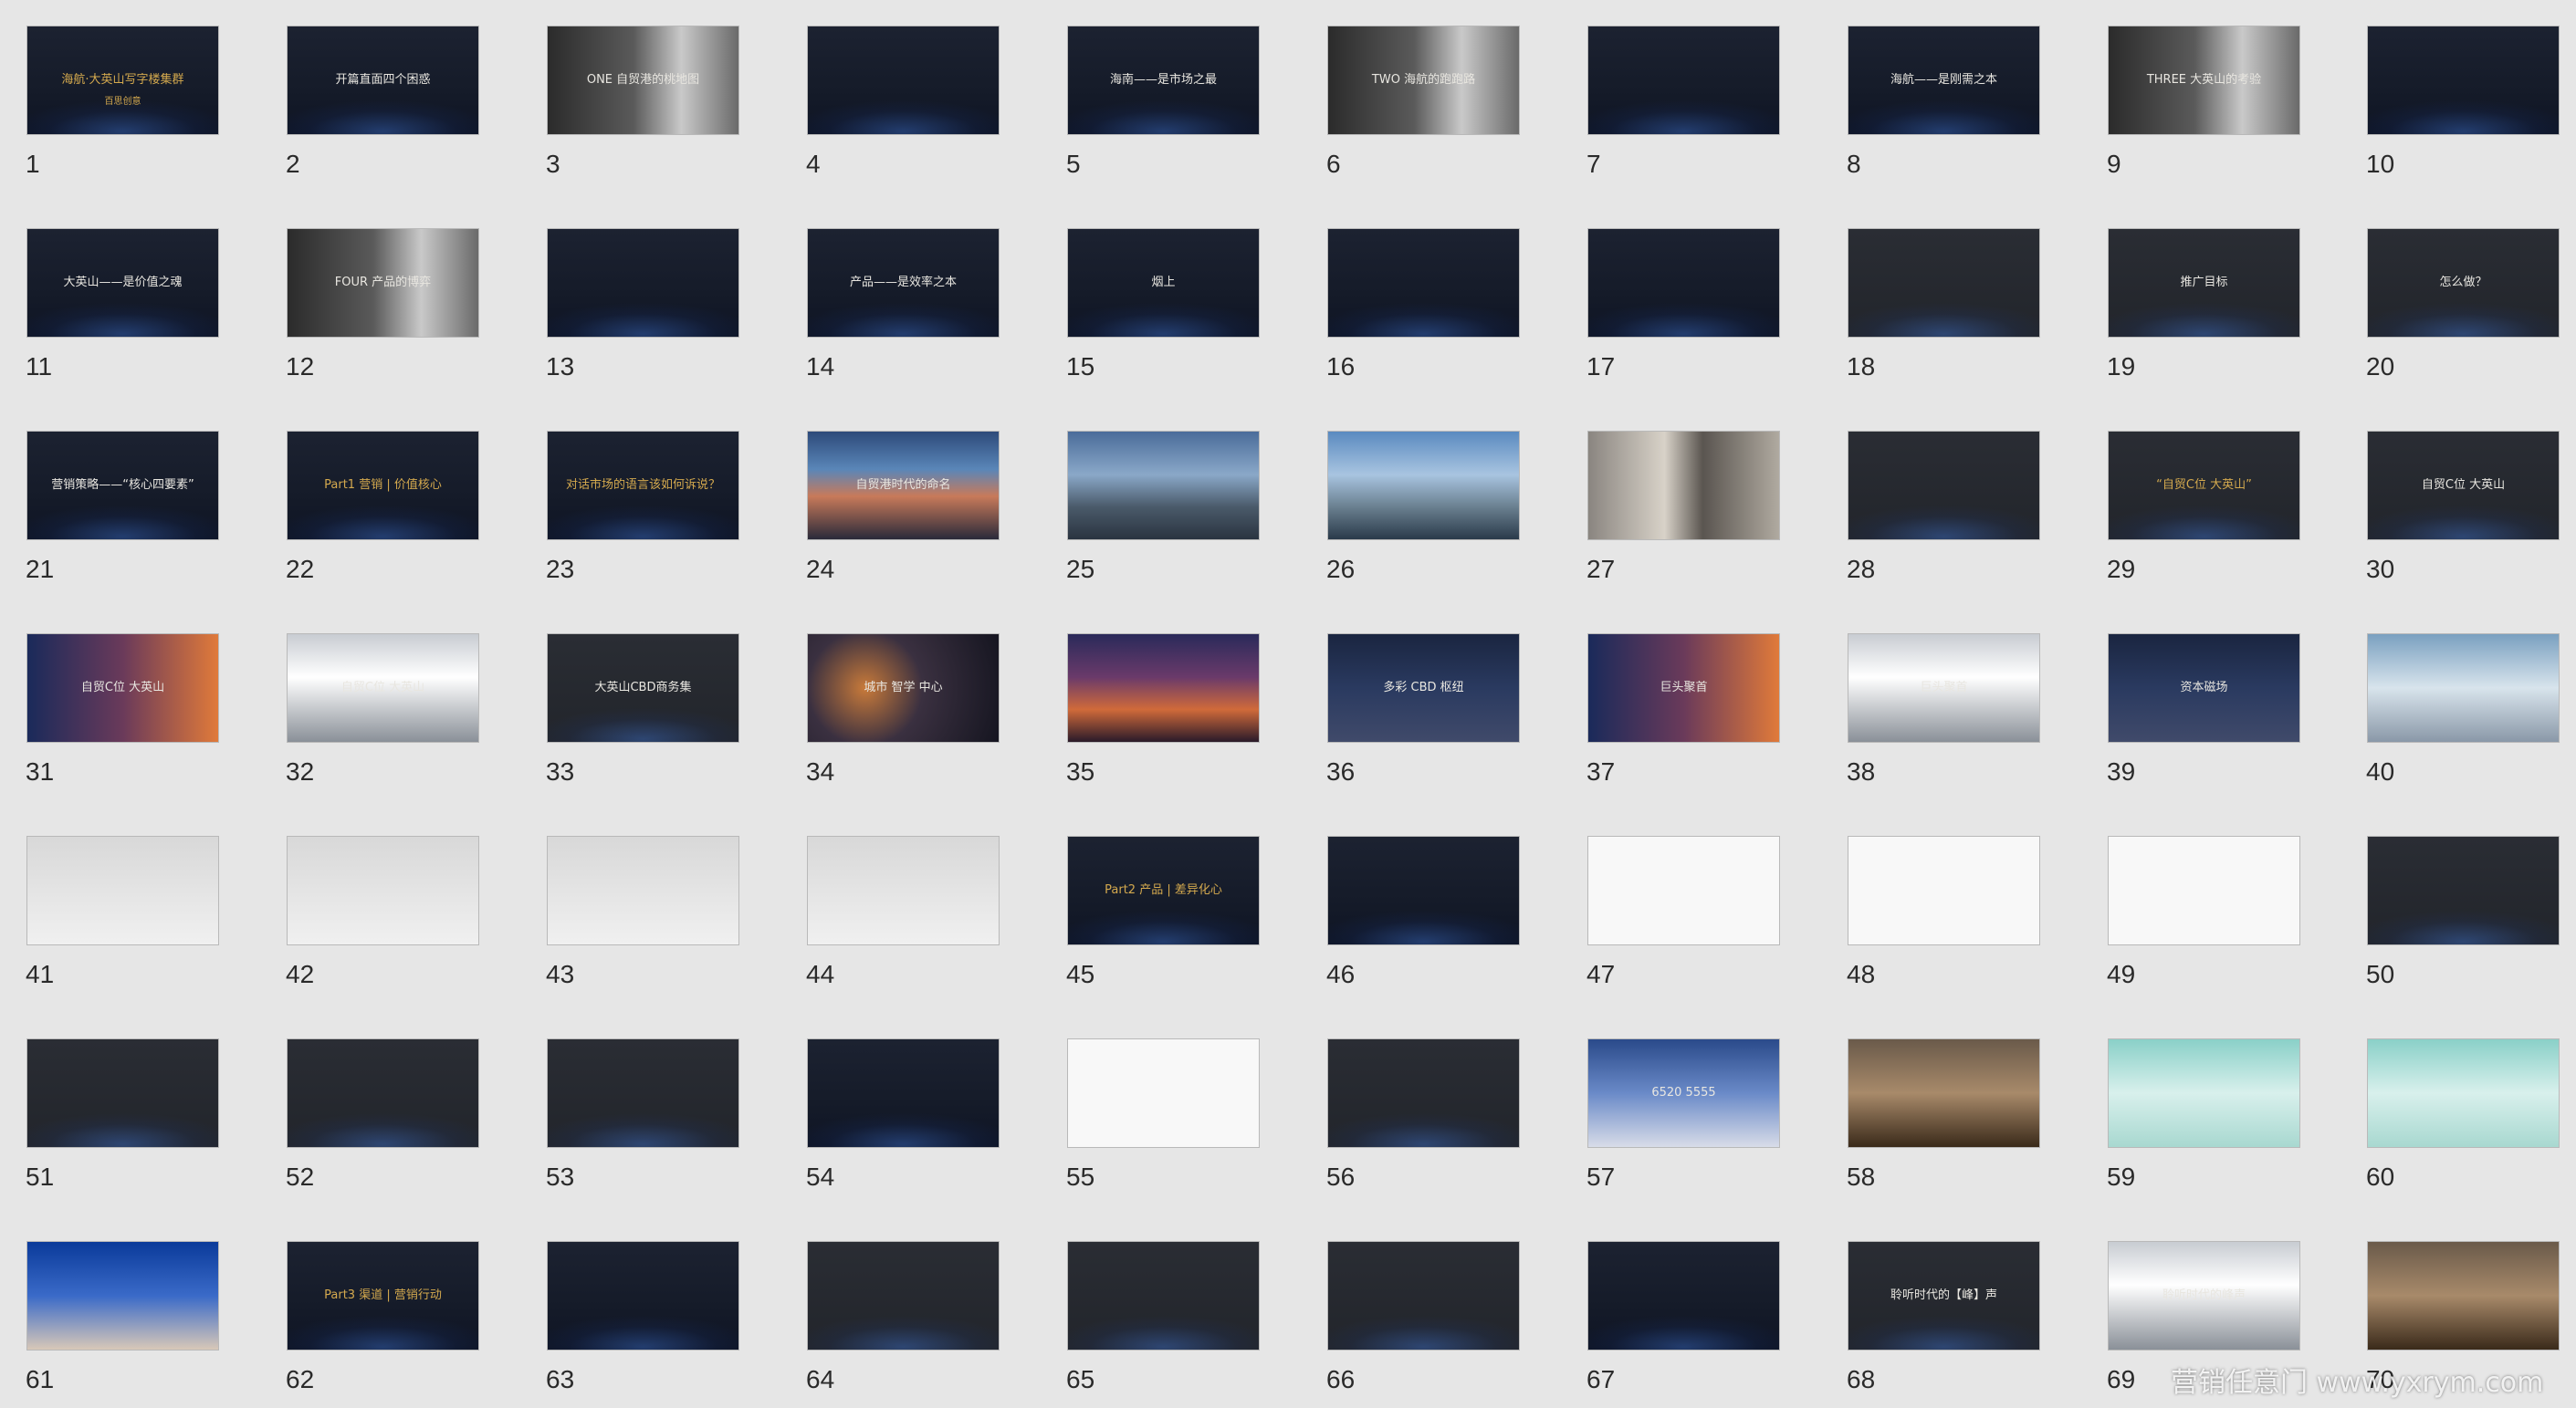 This screenshot has width=2576, height=1408. What do you see at coordinates (903, 283) in the screenshot?
I see `slide-thumbnail: 产品——是效率之本` at bounding box center [903, 283].